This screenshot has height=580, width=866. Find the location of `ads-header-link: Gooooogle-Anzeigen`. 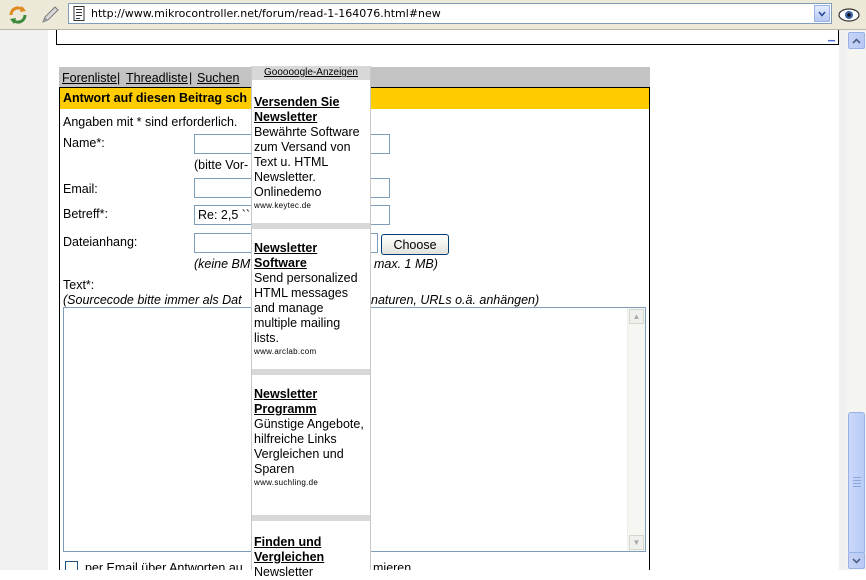

ads-header-link: Gooooogle-Anzeigen is located at coordinates (311, 72).